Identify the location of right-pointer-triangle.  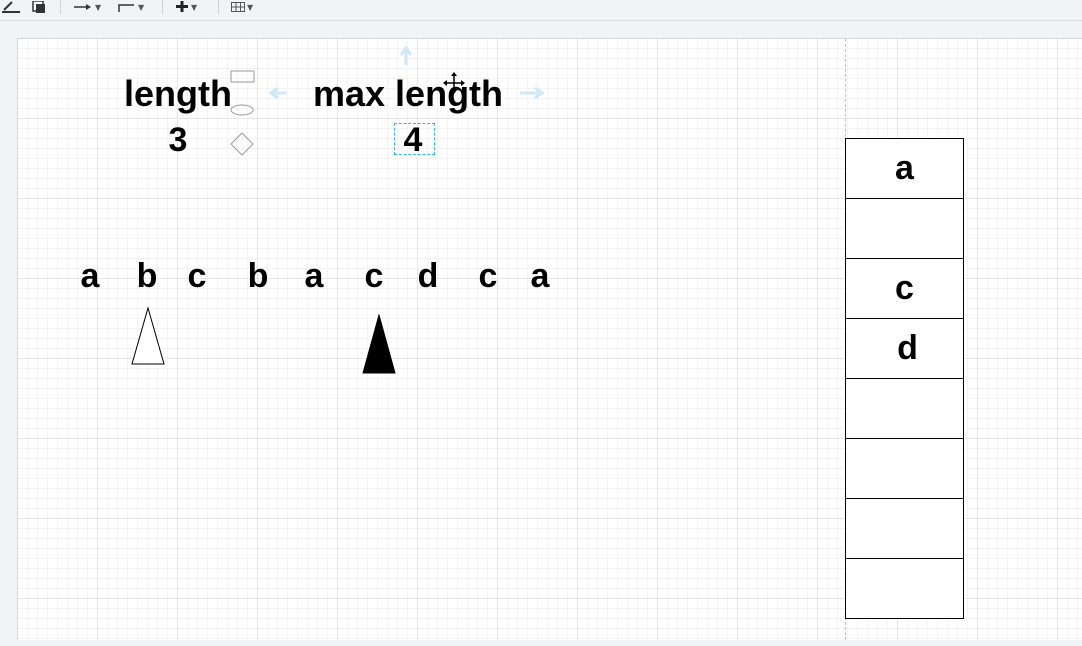
(380, 344).